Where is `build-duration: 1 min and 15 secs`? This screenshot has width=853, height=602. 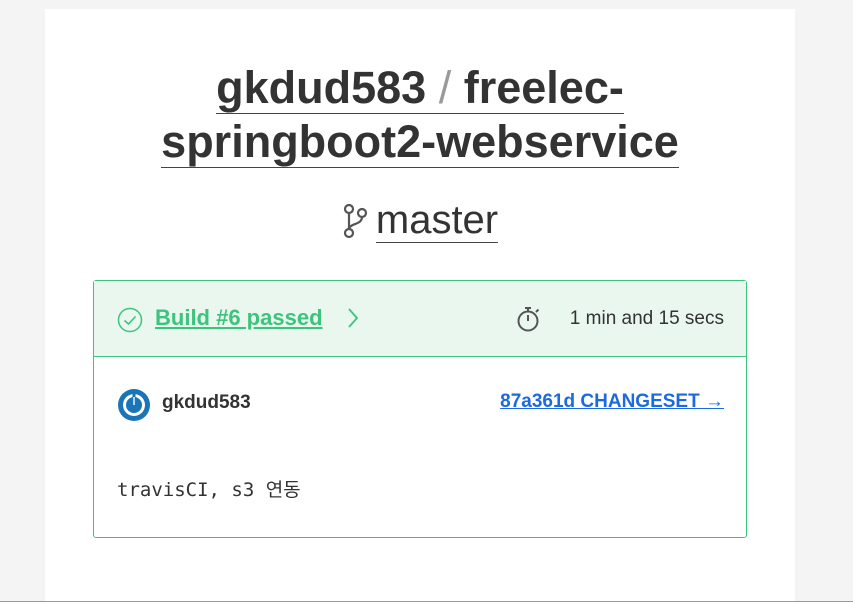
build-duration: 1 min and 15 secs is located at coordinates (646, 318).